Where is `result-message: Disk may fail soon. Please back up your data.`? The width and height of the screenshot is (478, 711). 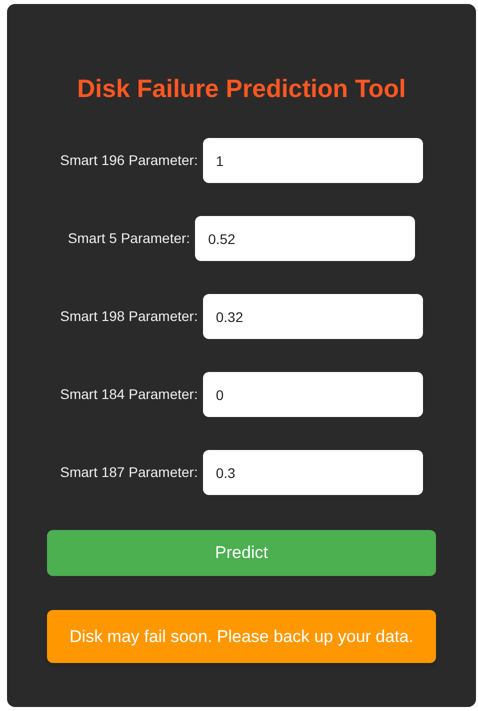 result-message: Disk may fail soon. Please back up your data. is located at coordinates (241, 636).